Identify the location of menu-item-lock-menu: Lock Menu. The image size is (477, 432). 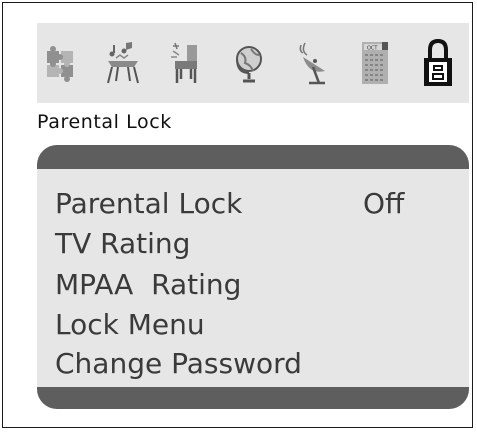
(130, 325).